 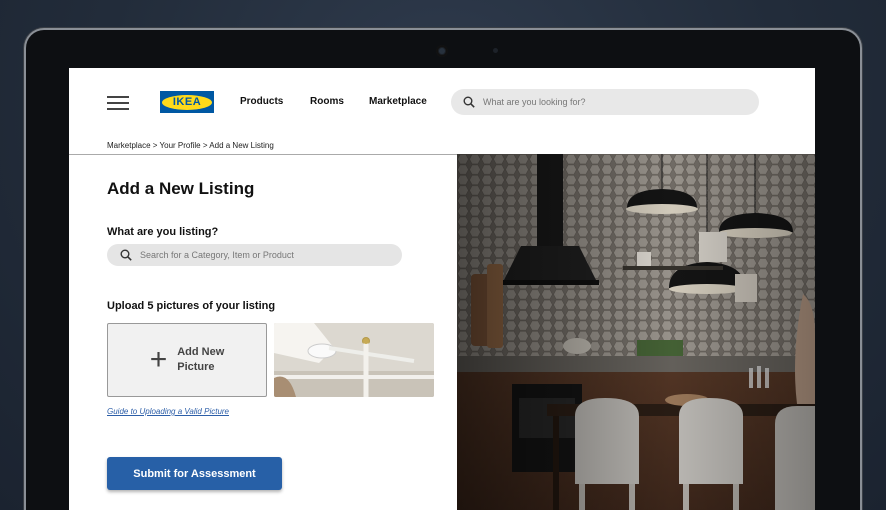 What do you see at coordinates (201, 352) in the screenshot?
I see `add-picture-label-line1: Add New` at bounding box center [201, 352].